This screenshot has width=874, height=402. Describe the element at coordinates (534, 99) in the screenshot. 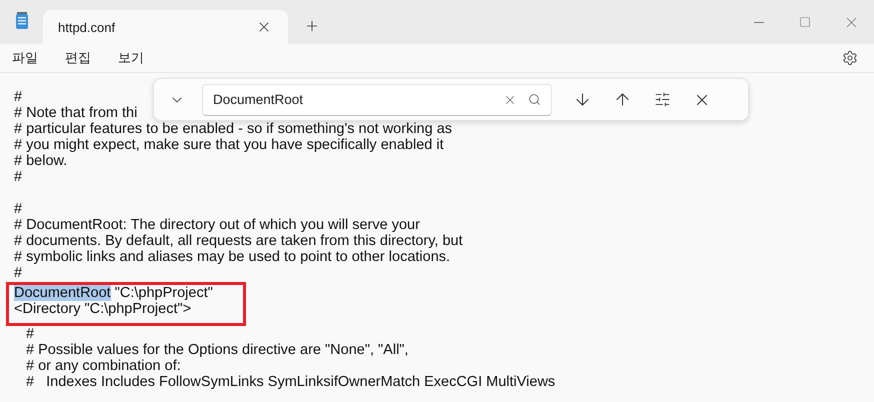

I see `search-icon` at that location.